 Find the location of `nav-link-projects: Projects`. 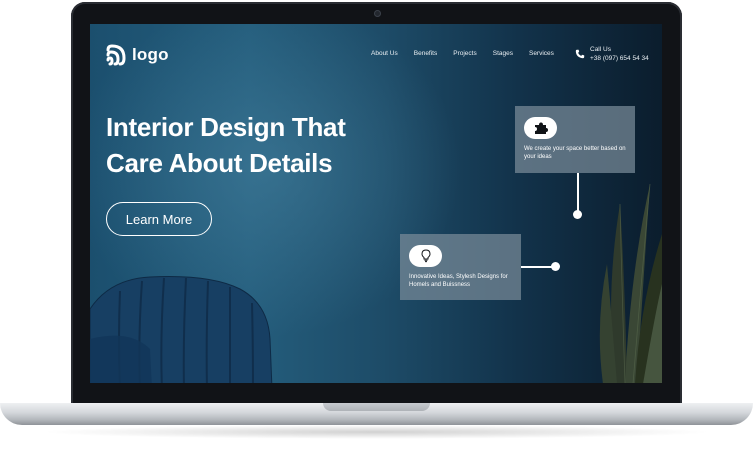

nav-link-projects: Projects is located at coordinates (464, 53).